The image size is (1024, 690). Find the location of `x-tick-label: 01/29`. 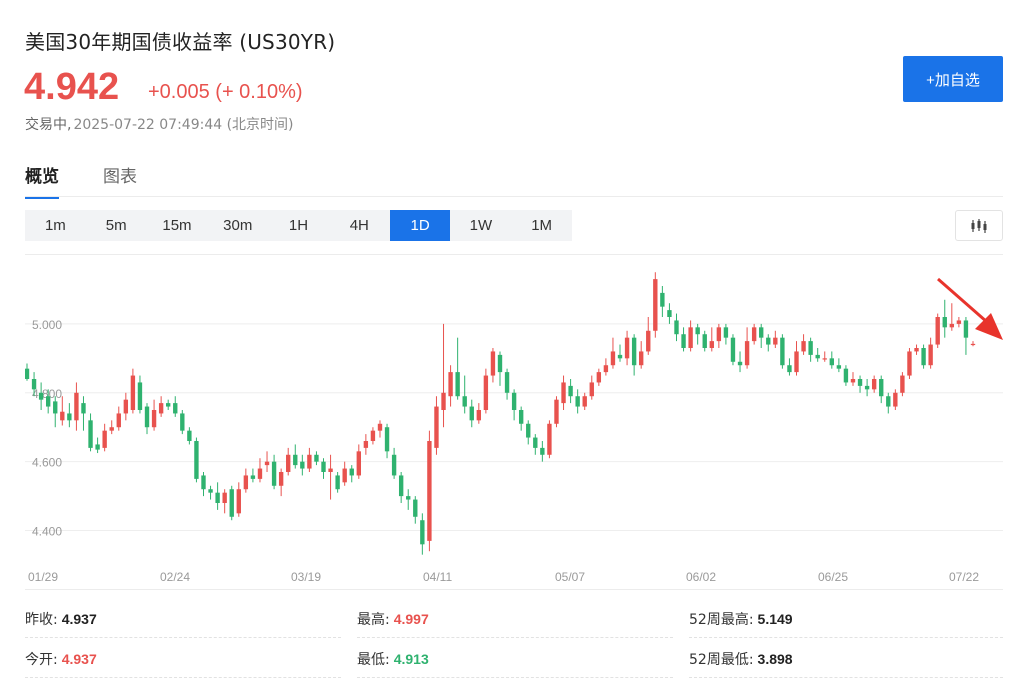

x-tick-label: 01/29 is located at coordinates (43, 577).